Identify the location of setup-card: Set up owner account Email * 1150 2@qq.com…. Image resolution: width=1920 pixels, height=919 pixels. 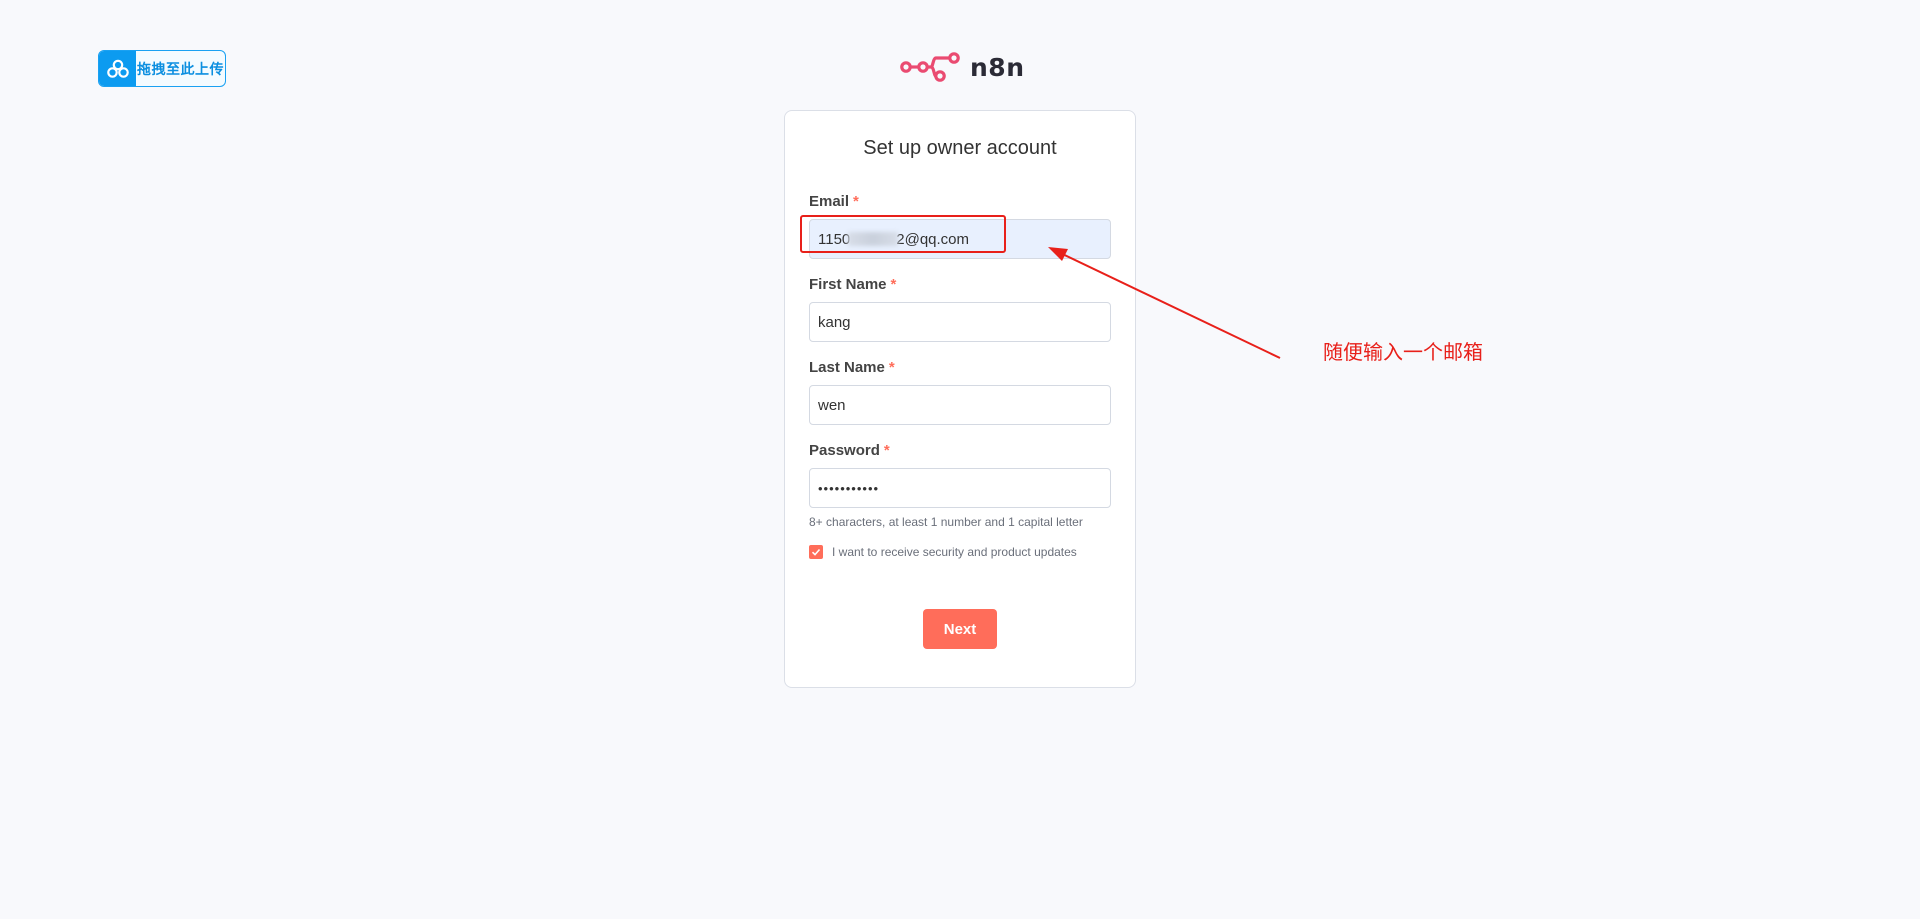
(960, 399).